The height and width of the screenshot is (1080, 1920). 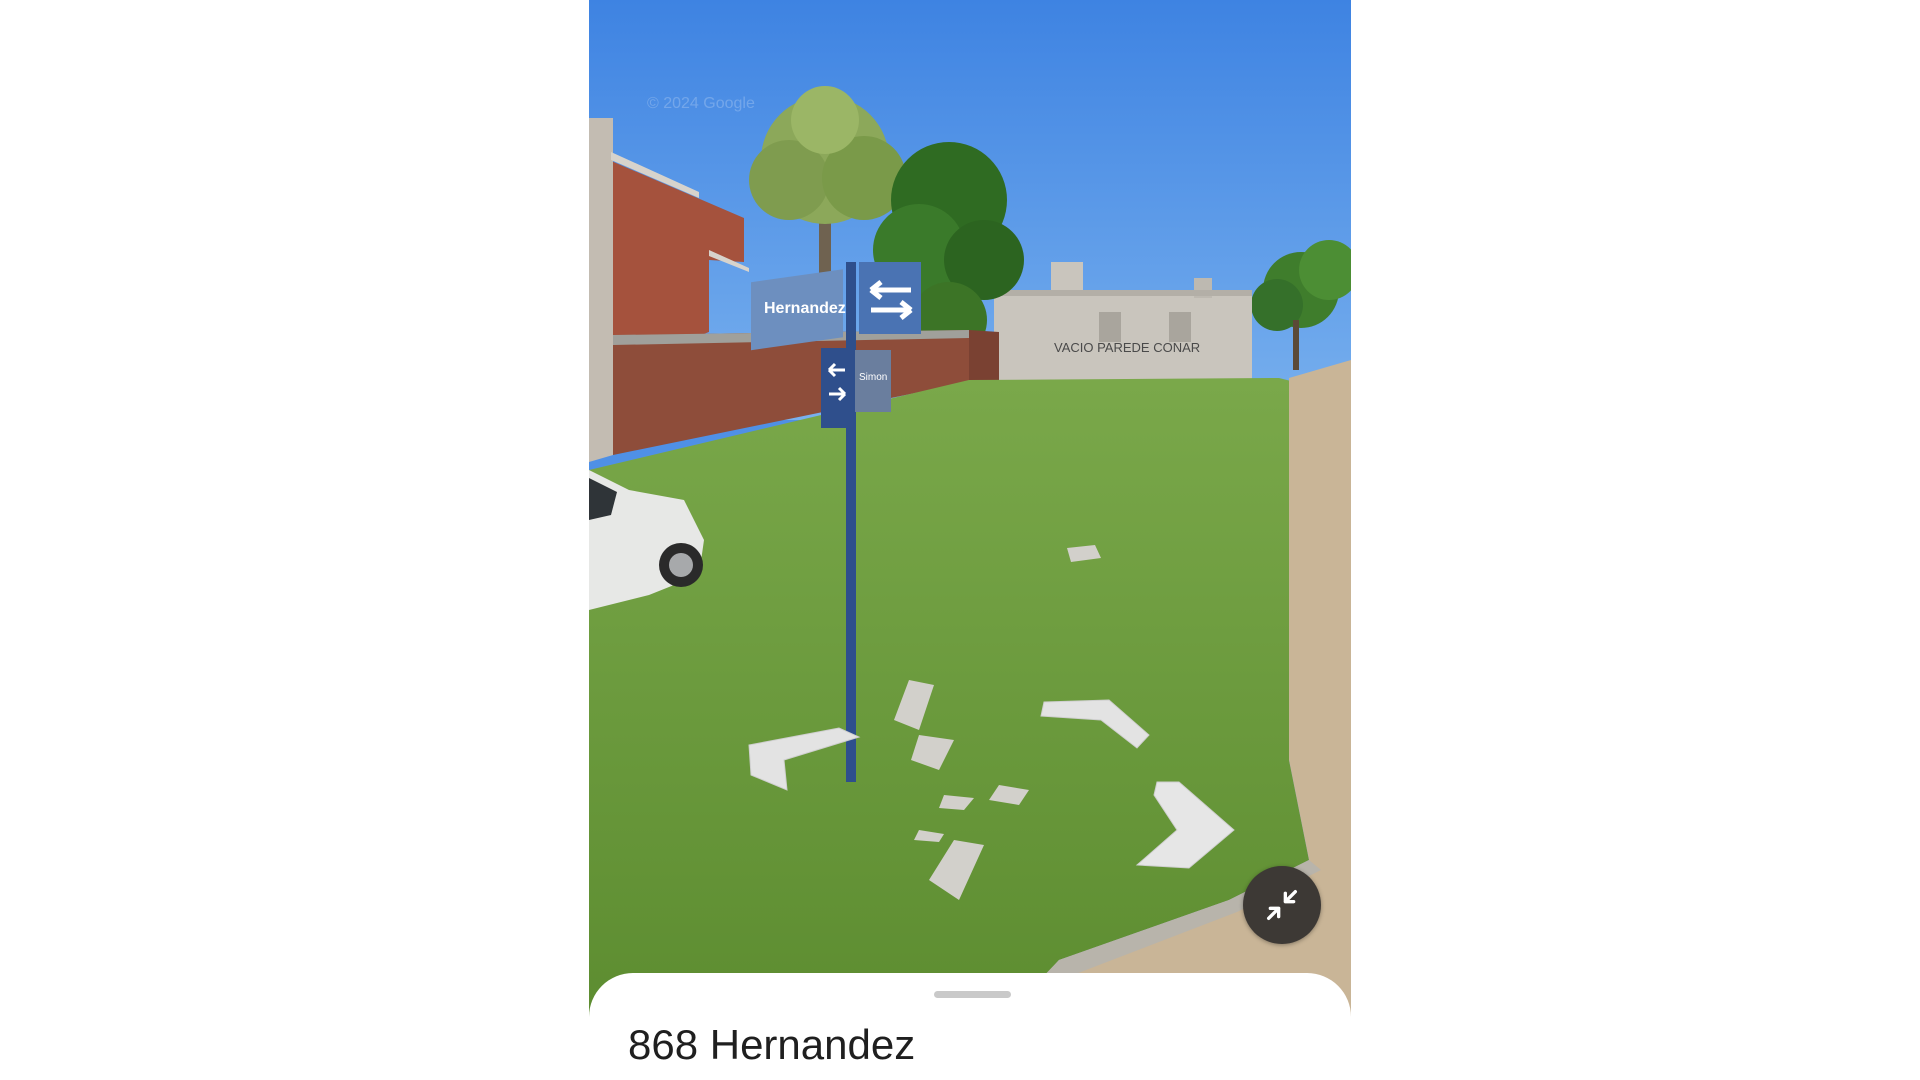 I want to click on sign-hernandez: Hernandez, so click(x=798, y=310).